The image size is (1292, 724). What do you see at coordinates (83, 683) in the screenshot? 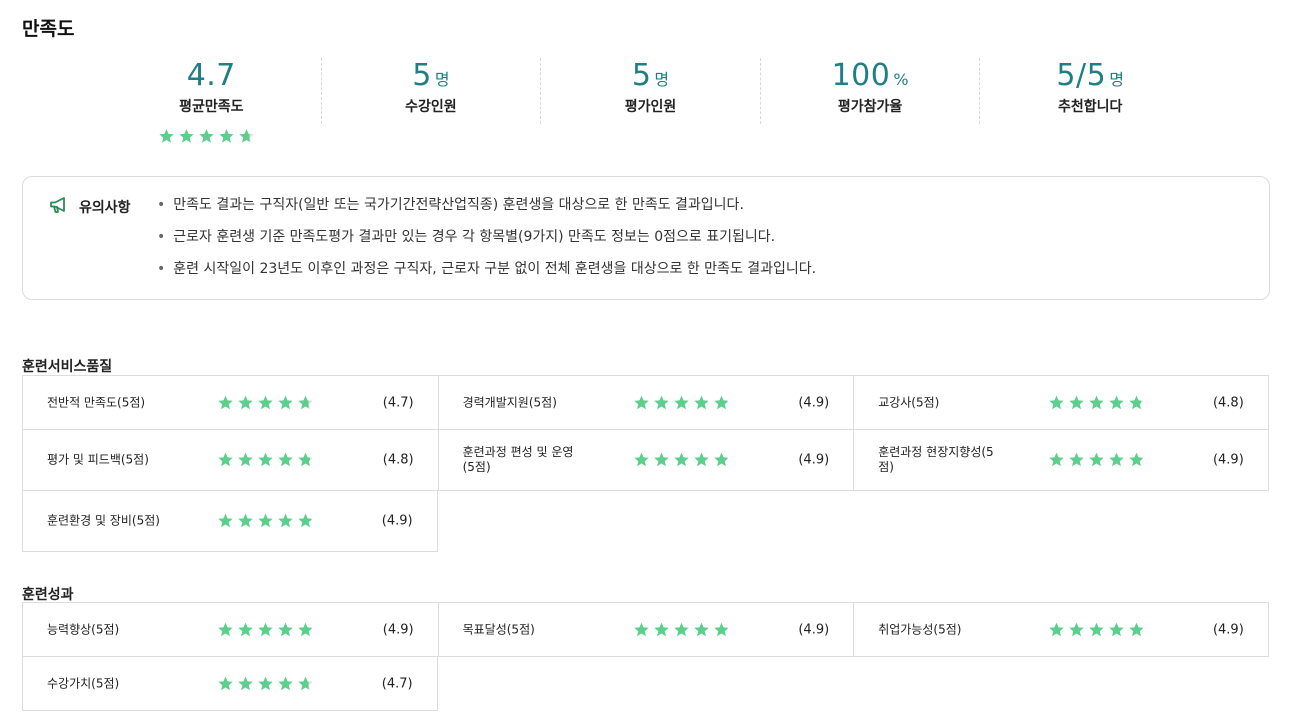
I see `rating-item-label: 수강가치(5점)` at bounding box center [83, 683].